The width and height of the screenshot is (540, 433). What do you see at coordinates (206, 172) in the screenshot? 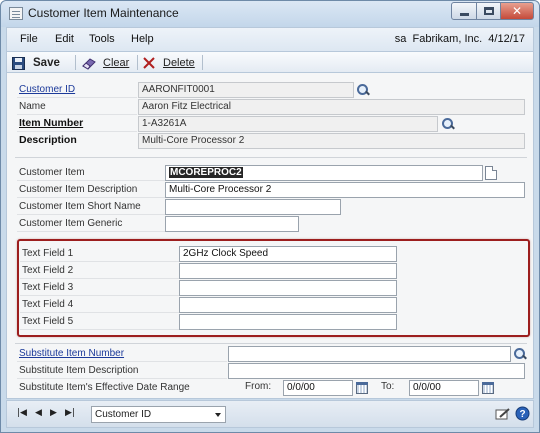
I see `customer-item-value: MCOREPROC2` at bounding box center [206, 172].